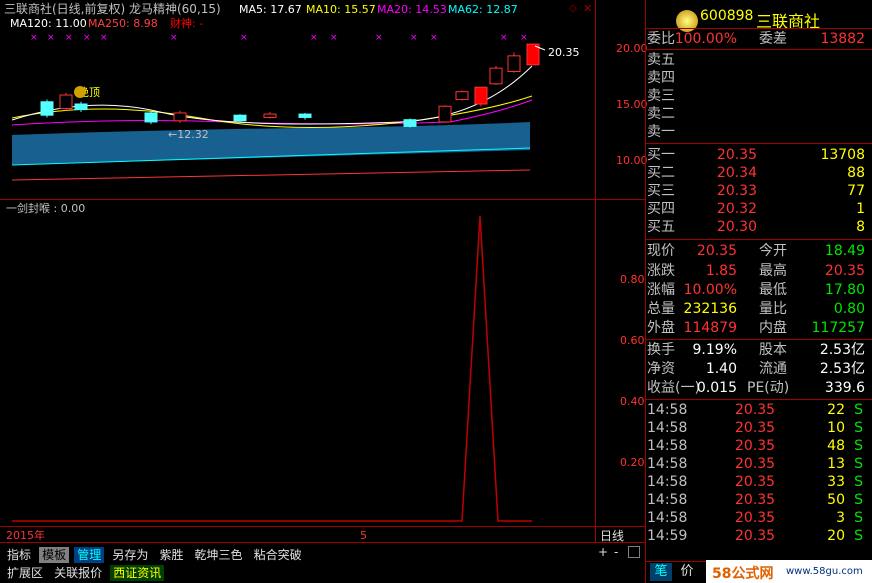 The width and height of the screenshot is (872, 583). Describe the element at coordinates (278, 555) in the screenshot. I see `tab-nianhe: 粘合突破` at that location.